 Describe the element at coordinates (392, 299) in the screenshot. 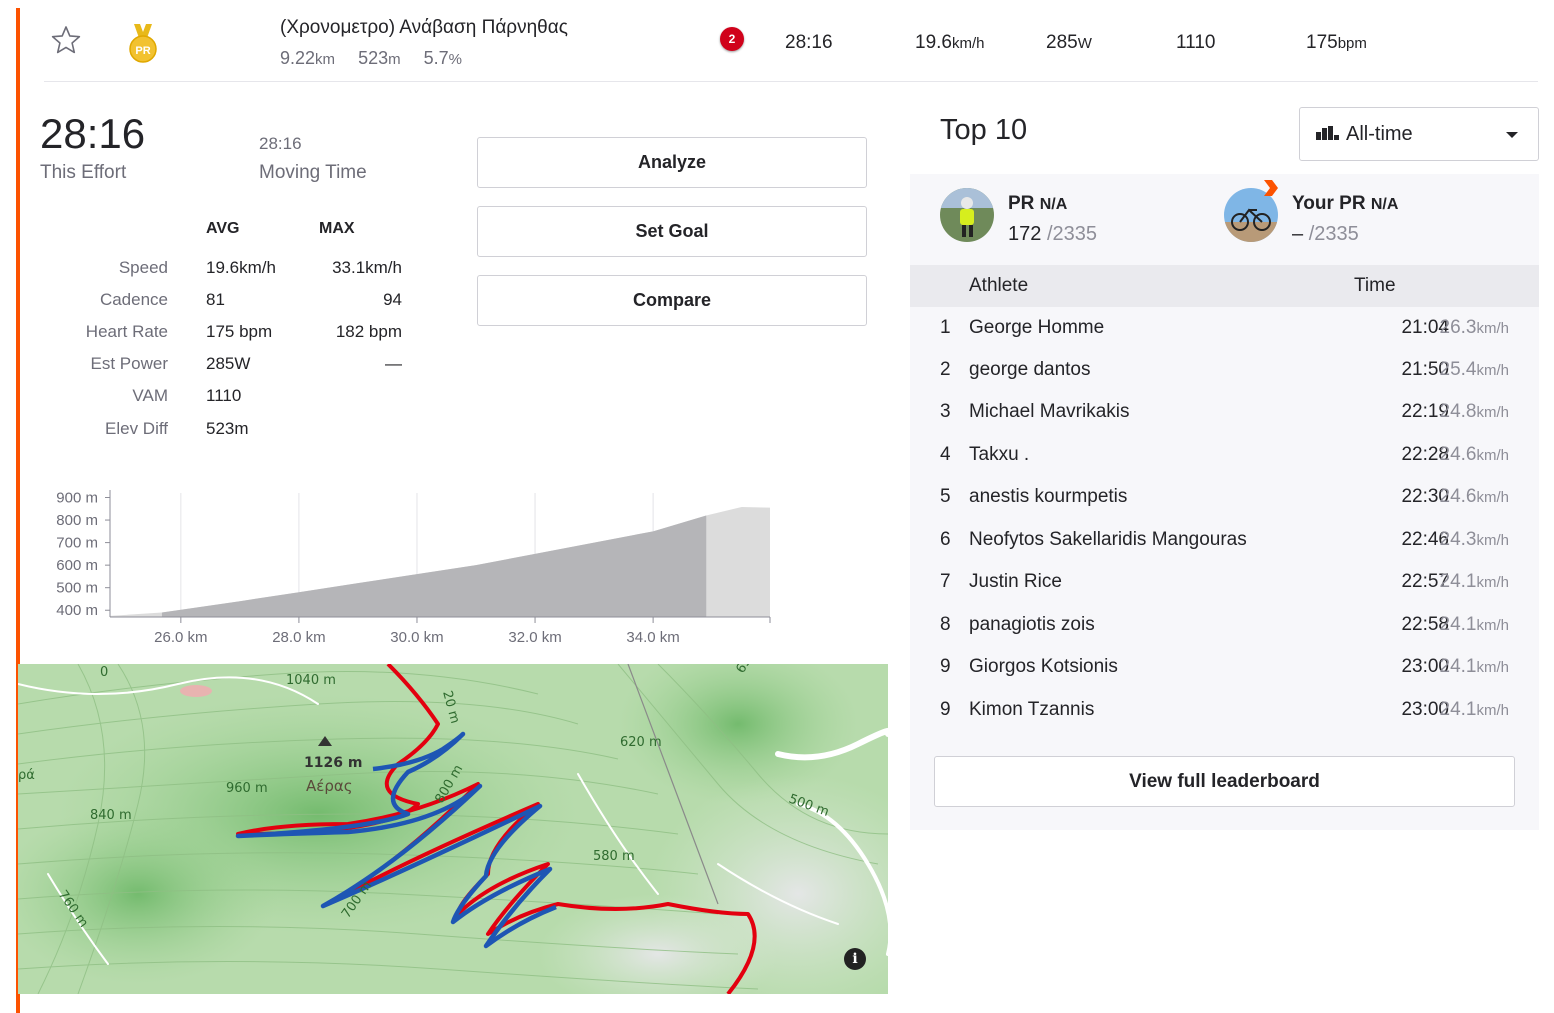

I see `stat-max: 94` at that location.